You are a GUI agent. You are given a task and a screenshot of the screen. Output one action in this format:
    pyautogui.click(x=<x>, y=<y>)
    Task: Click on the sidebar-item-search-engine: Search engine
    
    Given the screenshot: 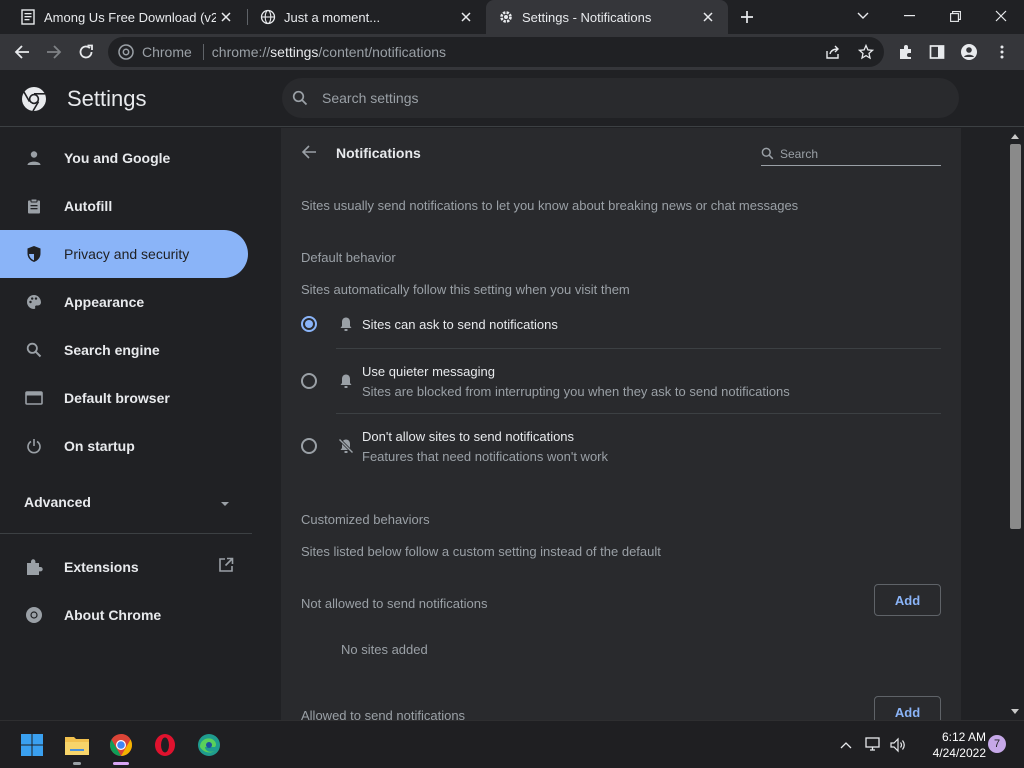 What is the action you would take?
    pyautogui.click(x=124, y=350)
    